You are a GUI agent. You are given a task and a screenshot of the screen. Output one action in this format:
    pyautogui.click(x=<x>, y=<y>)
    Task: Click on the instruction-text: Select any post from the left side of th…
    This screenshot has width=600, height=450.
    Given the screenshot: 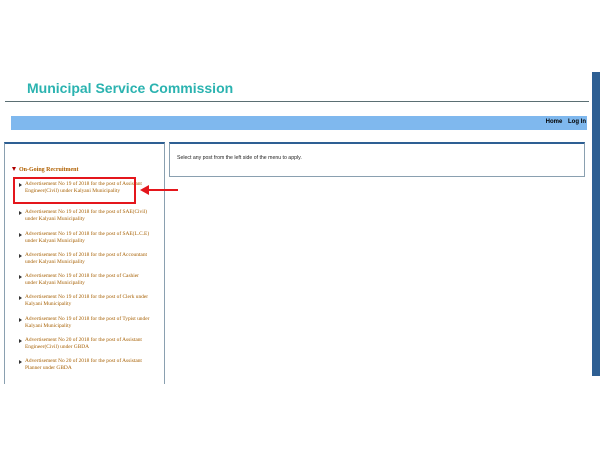 What is the action you would take?
    pyautogui.click(x=239, y=158)
    